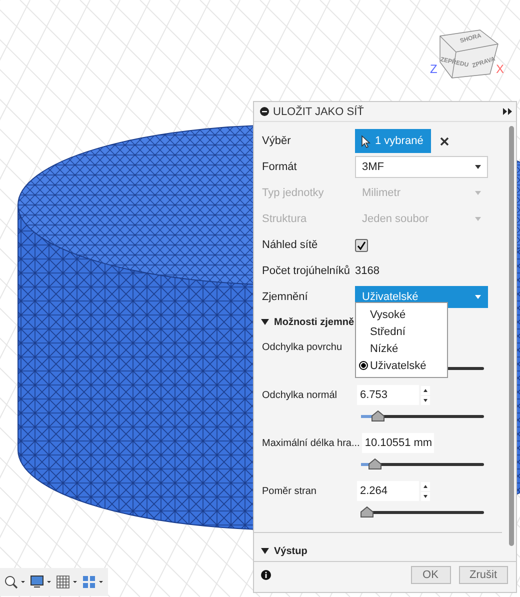 The image size is (520, 597). I want to click on display-icon, so click(41, 582).